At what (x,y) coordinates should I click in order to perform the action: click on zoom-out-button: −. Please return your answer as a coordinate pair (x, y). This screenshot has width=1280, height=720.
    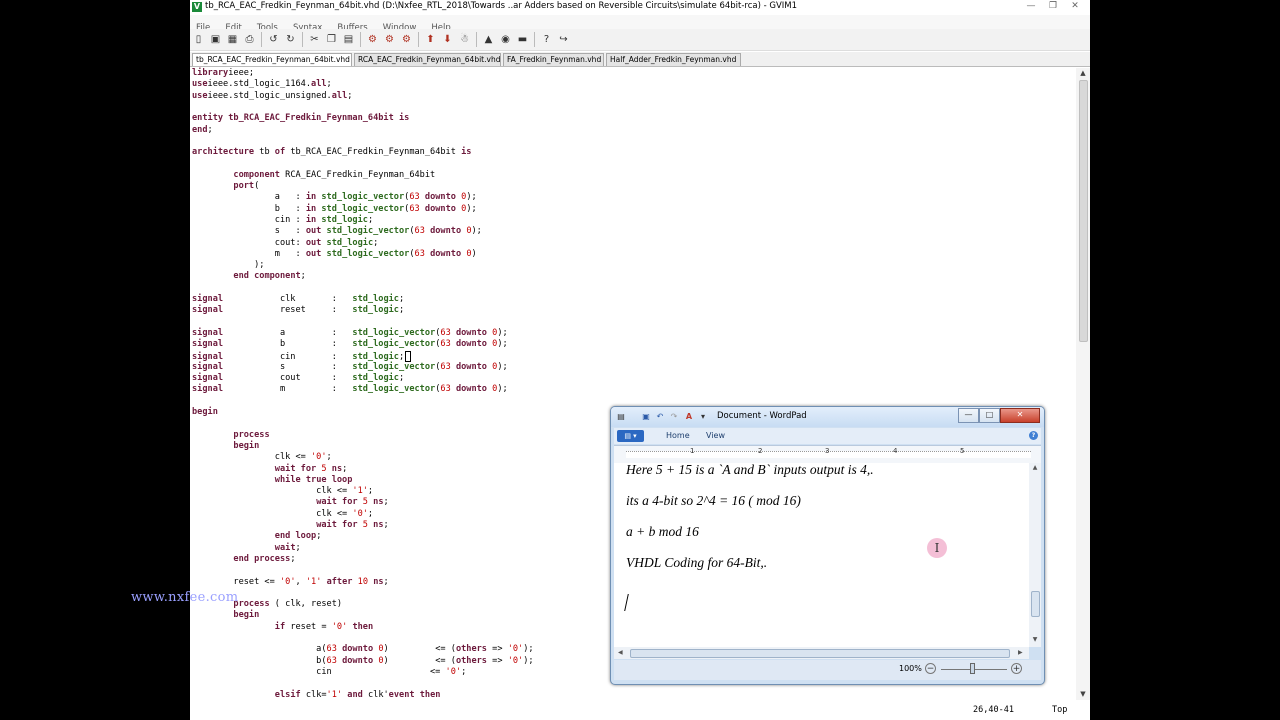
    Looking at the image, I should click on (930, 668).